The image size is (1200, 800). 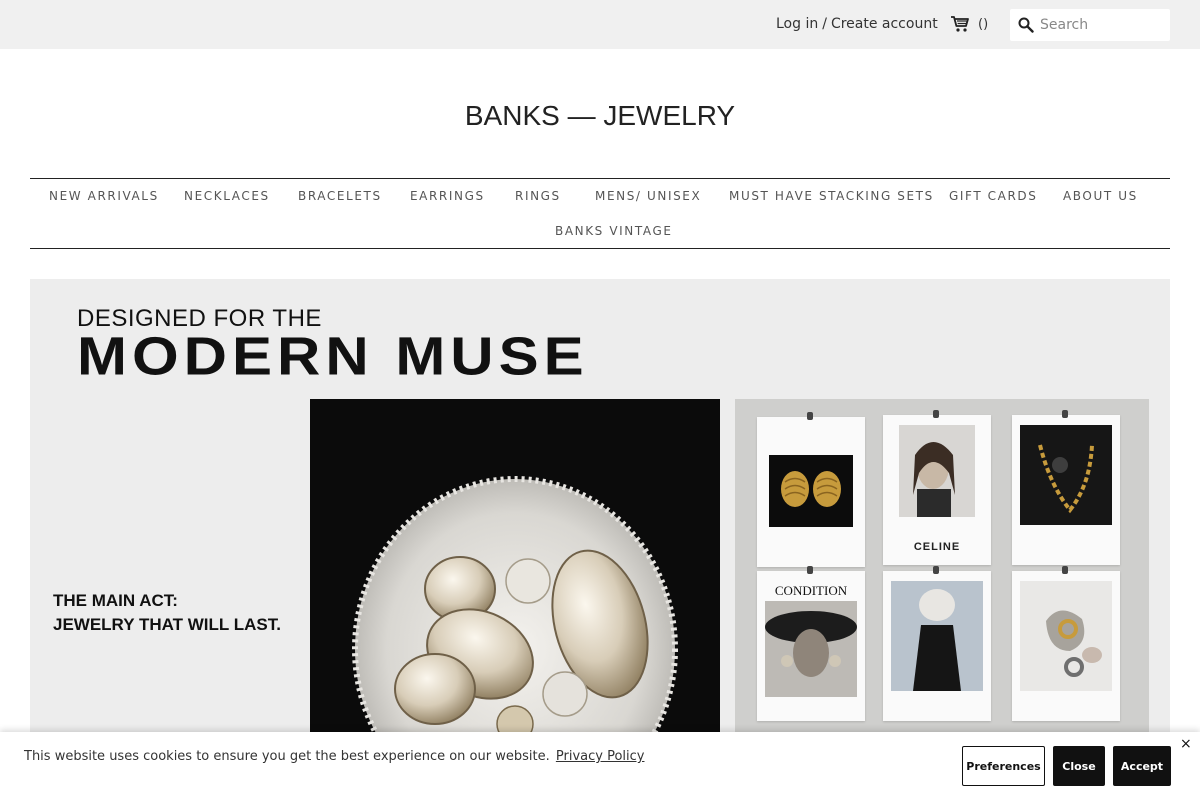 I want to click on nav-stacking-sets: MUST HAVE STACKING SETS, so click(x=831, y=196).